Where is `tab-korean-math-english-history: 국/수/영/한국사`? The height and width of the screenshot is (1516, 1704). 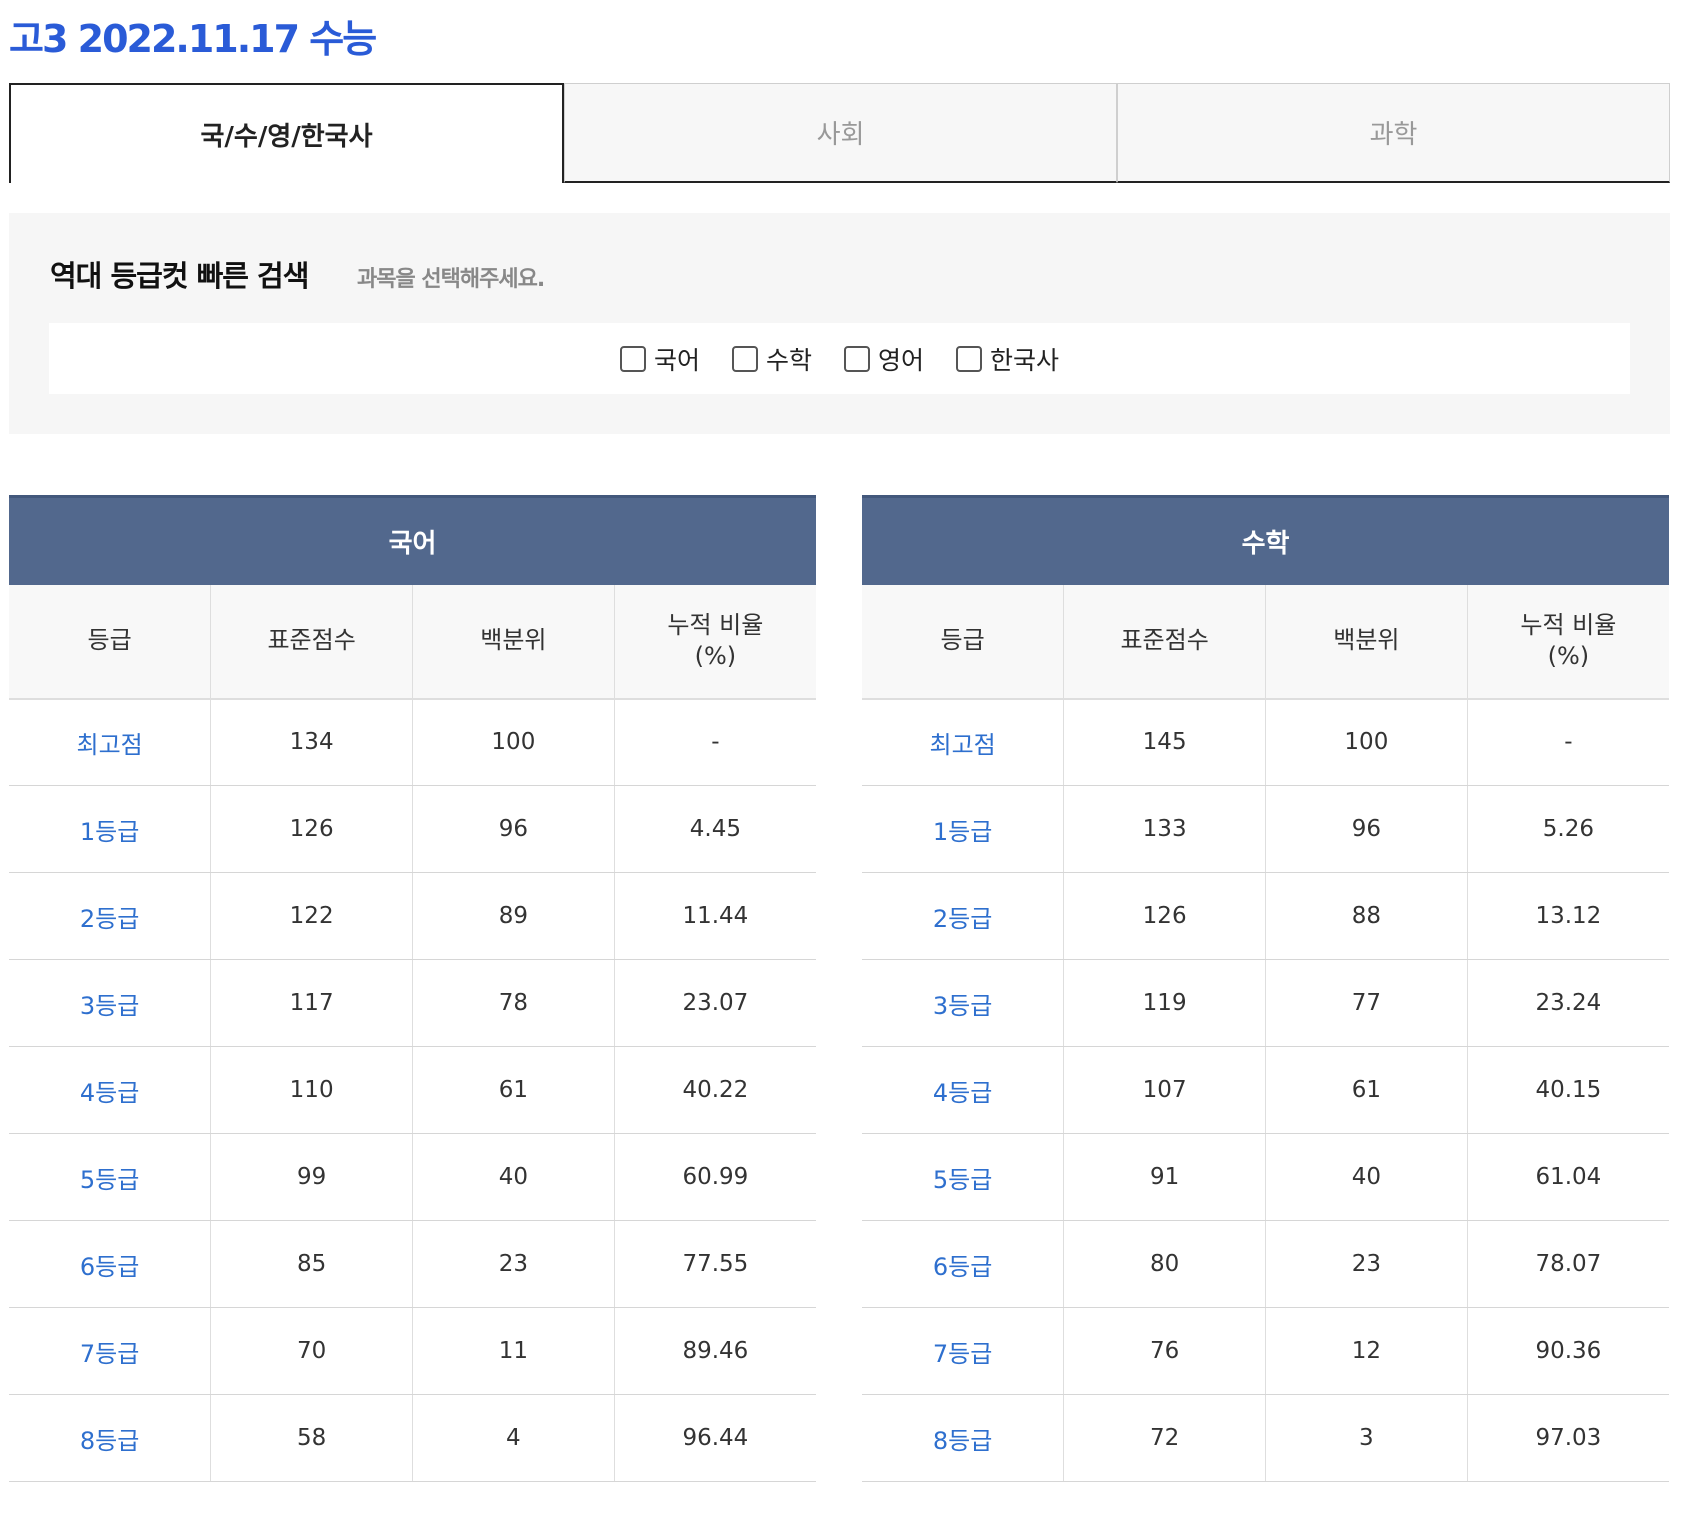 tab-korean-math-english-history: 국/수/영/한국사 is located at coordinates (286, 133).